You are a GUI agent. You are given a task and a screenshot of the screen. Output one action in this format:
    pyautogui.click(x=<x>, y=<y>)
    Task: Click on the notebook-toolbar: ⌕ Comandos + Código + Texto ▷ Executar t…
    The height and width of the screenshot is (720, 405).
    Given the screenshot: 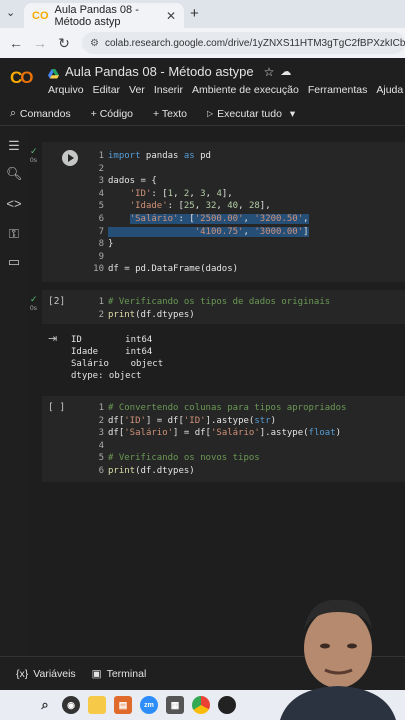 What is the action you would take?
    pyautogui.click(x=202, y=114)
    